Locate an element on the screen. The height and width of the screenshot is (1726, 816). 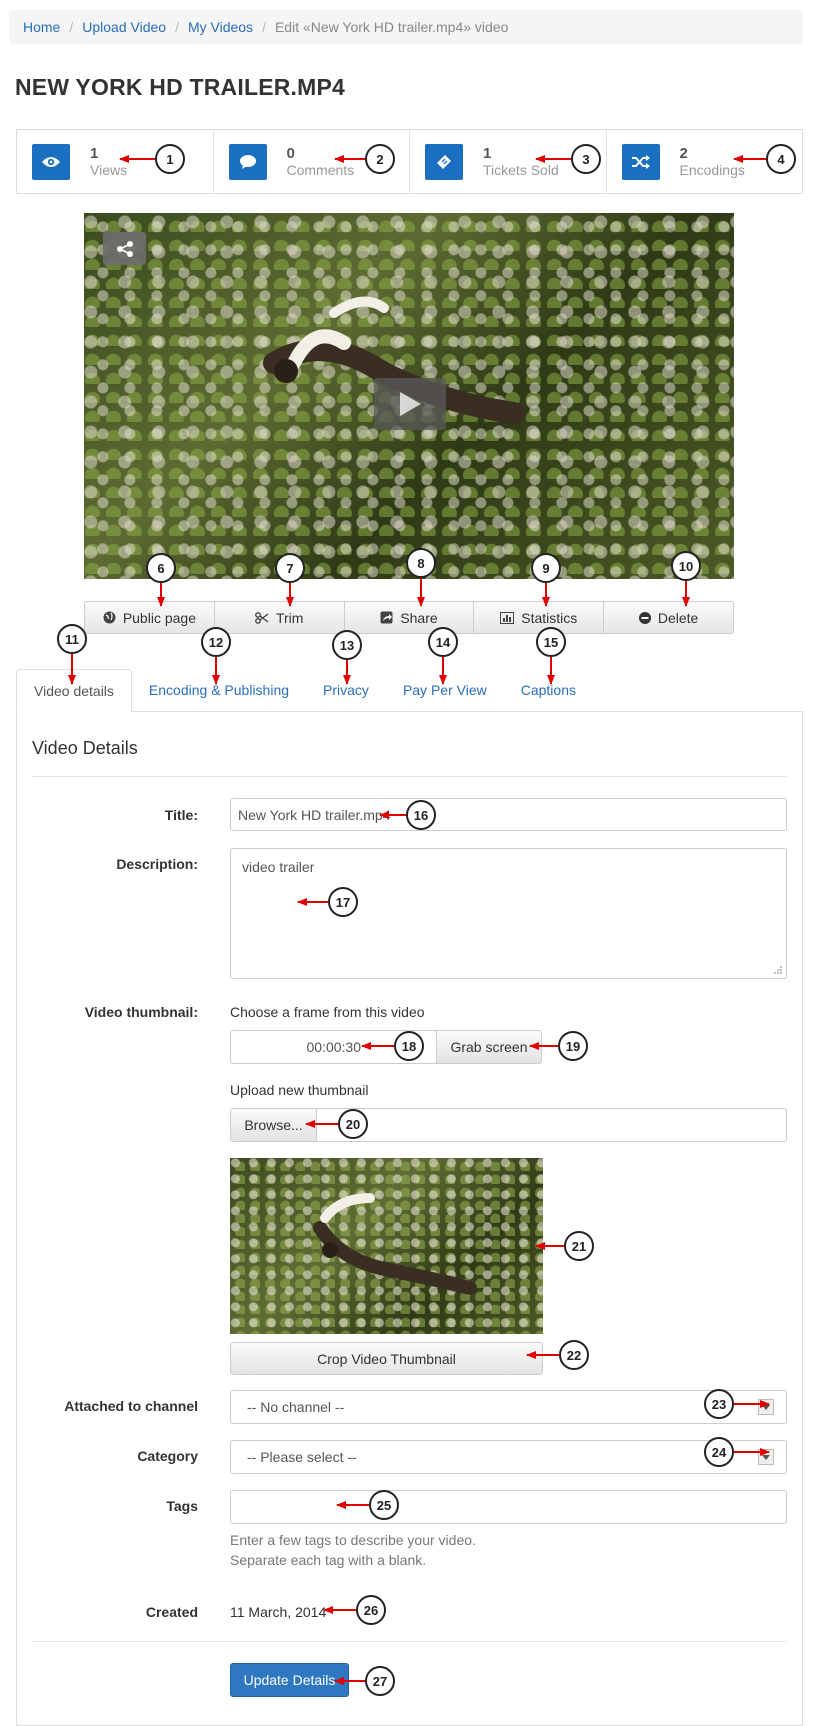
callout-marker: 1 is located at coordinates (170, 159).